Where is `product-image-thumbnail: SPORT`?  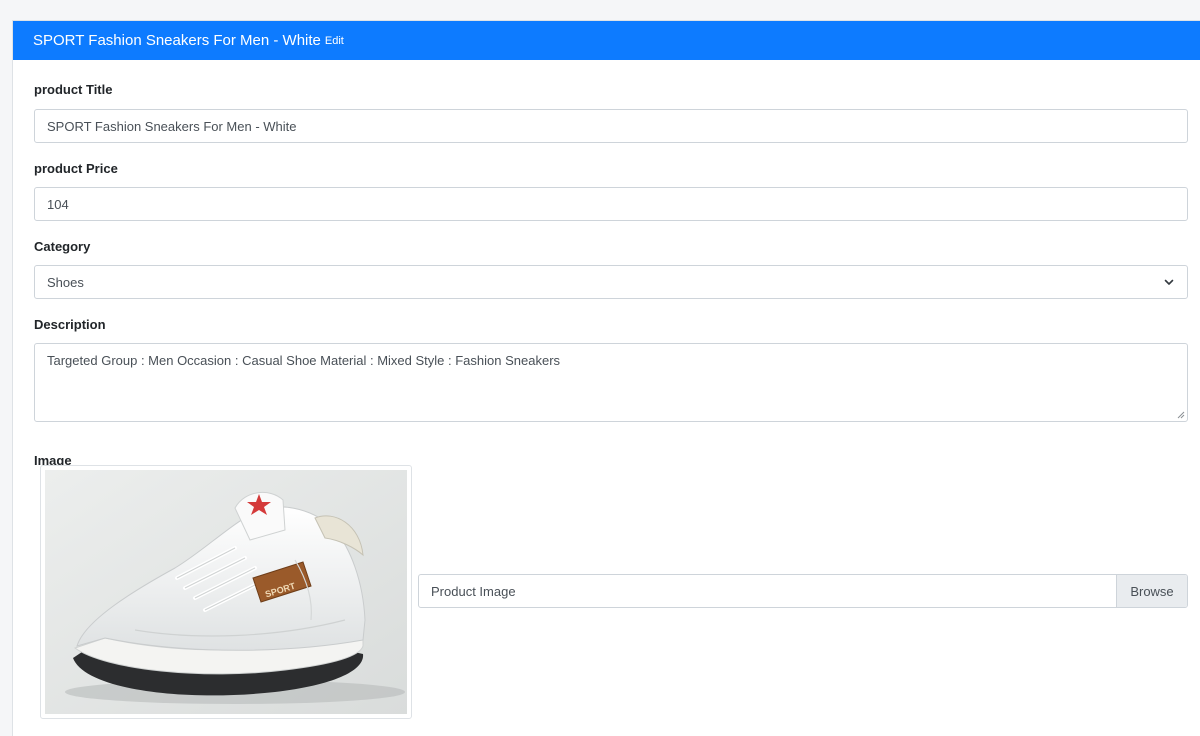
product-image-thumbnail: SPORT is located at coordinates (226, 592).